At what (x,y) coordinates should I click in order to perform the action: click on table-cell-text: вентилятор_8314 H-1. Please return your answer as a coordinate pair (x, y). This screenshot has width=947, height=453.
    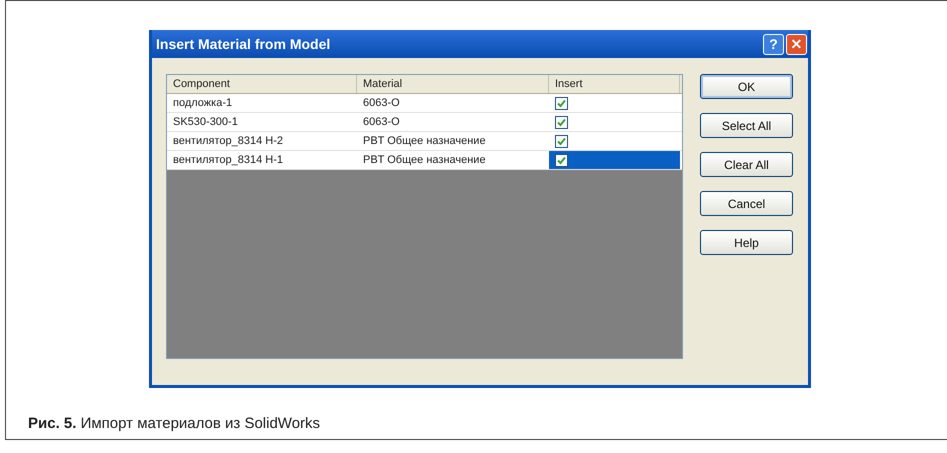
    Looking at the image, I should click on (228, 160).